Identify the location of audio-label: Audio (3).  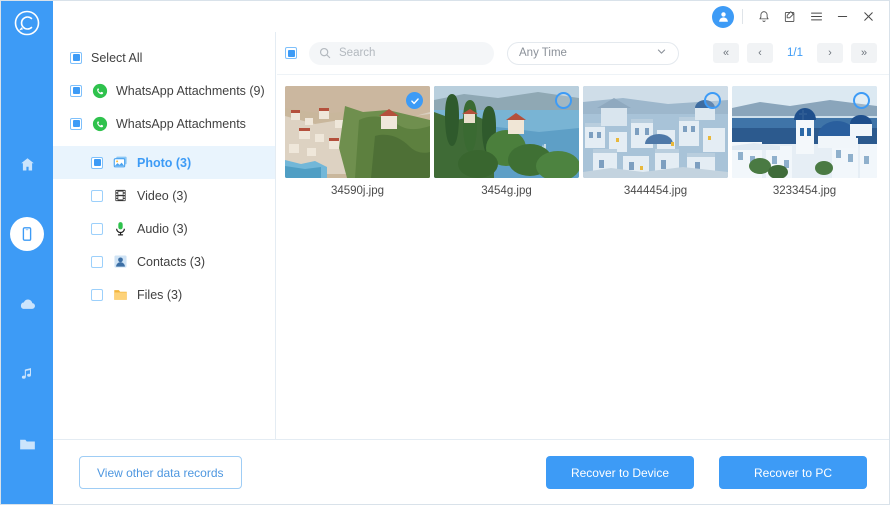
(162, 228).